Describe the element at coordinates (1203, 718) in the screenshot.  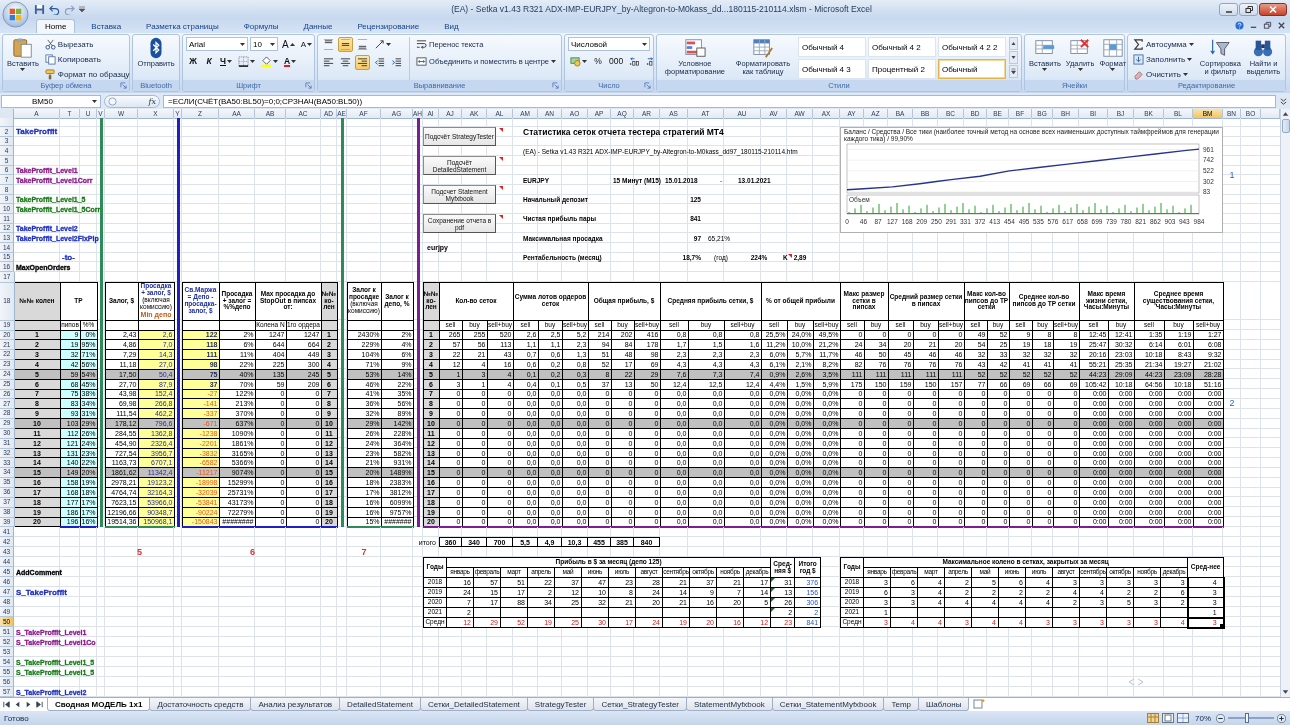
I see `zoom-level: 70%` at that location.